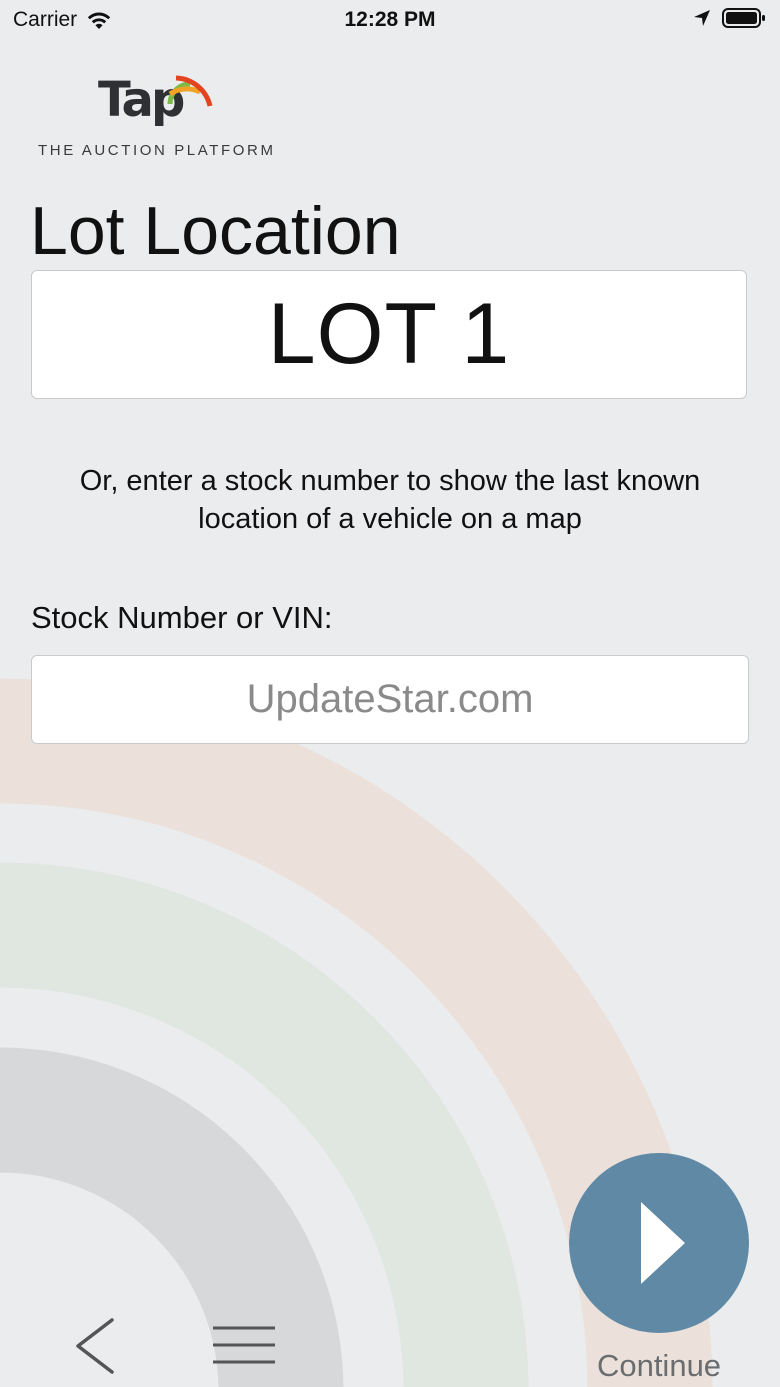 The height and width of the screenshot is (1387, 780). I want to click on status-right-icons, so click(729, 18).